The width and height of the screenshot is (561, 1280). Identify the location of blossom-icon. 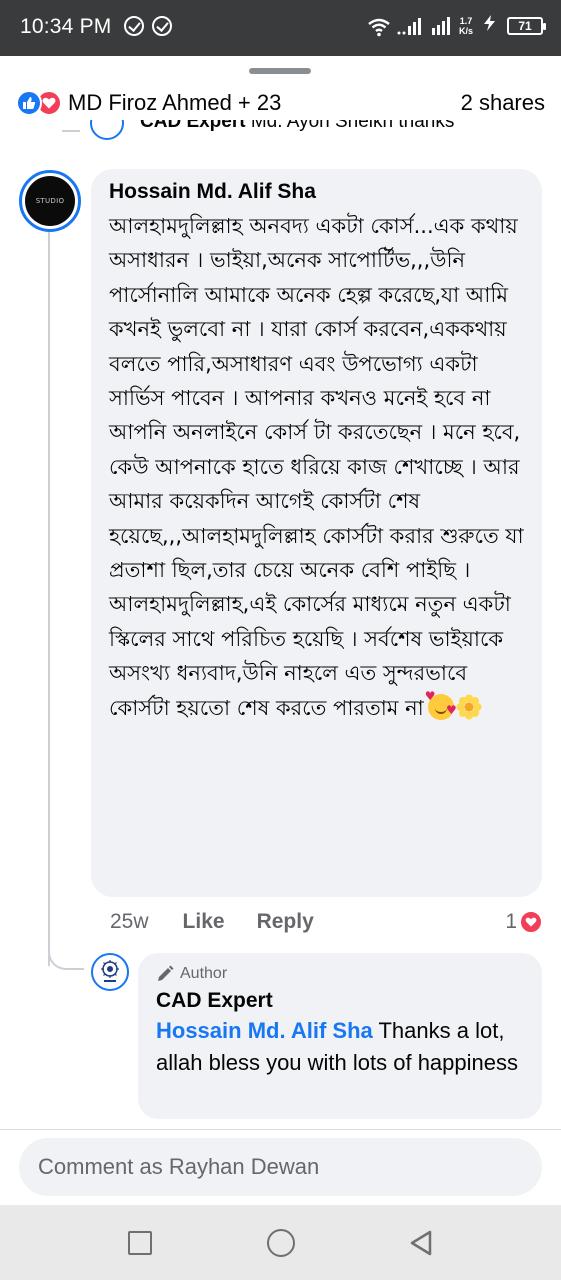
(469, 707).